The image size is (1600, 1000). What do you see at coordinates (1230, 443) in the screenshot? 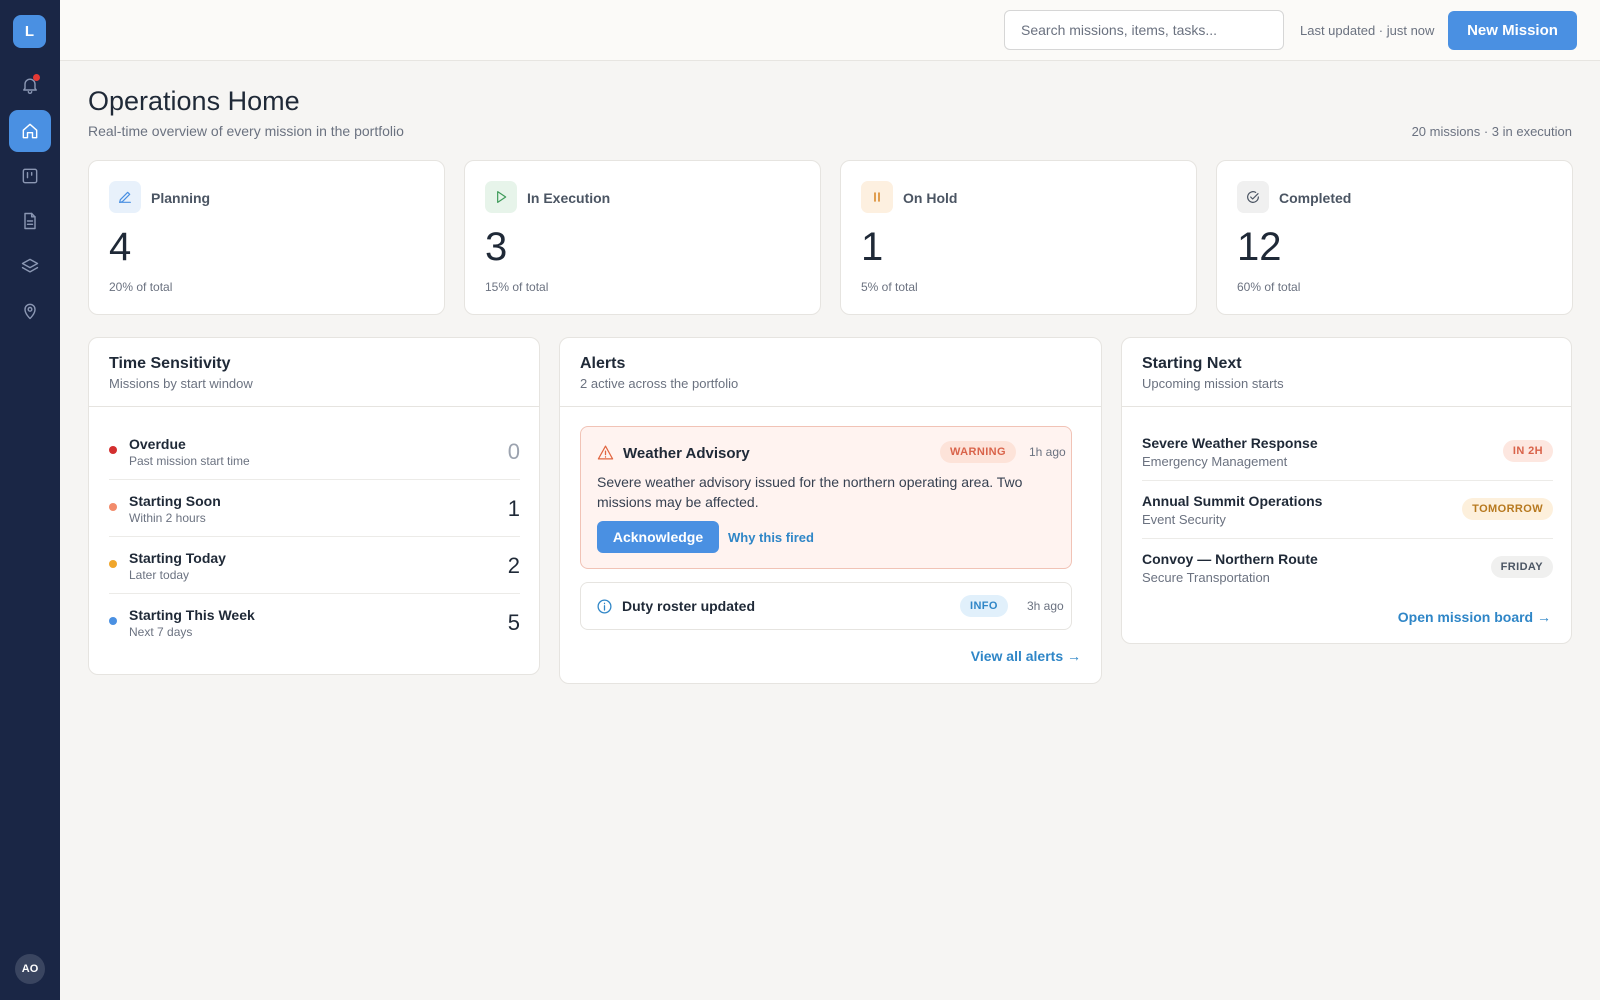
I see `mission-name: Severe Weather Response` at bounding box center [1230, 443].